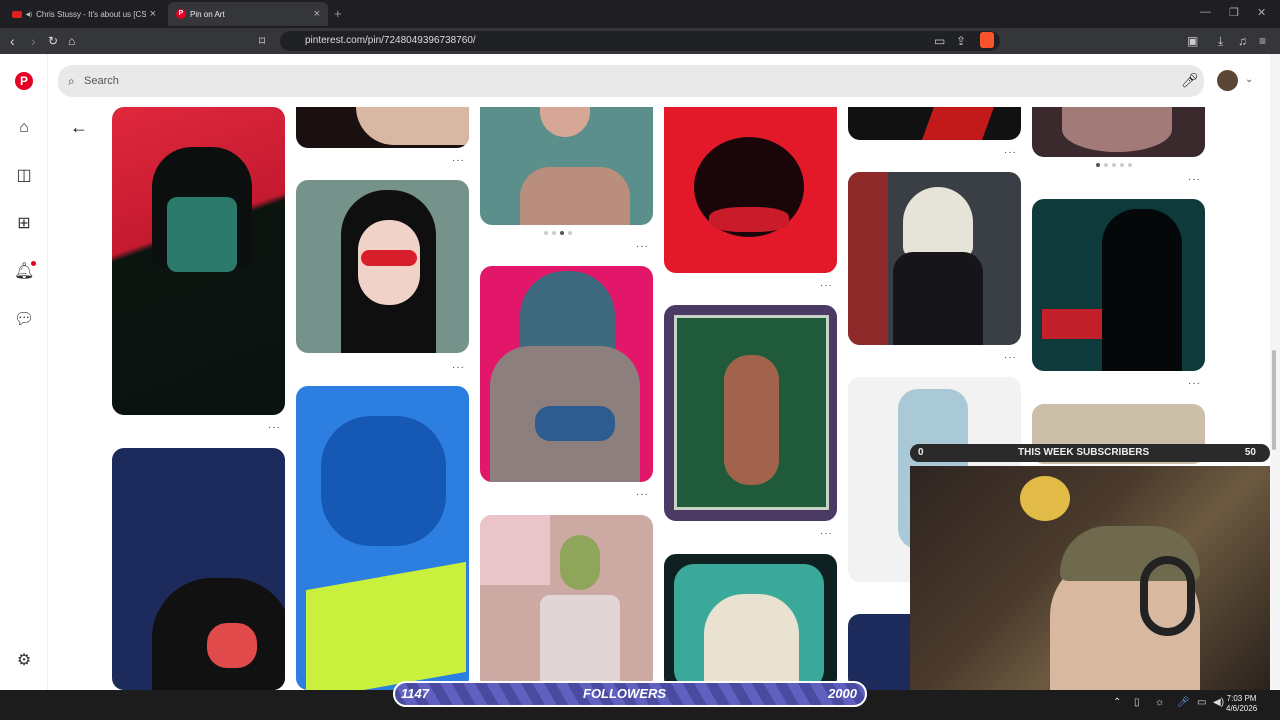 This screenshot has width=1280, height=720. Describe the element at coordinates (961, 41) in the screenshot. I see `share-icon: ⇪` at that location.